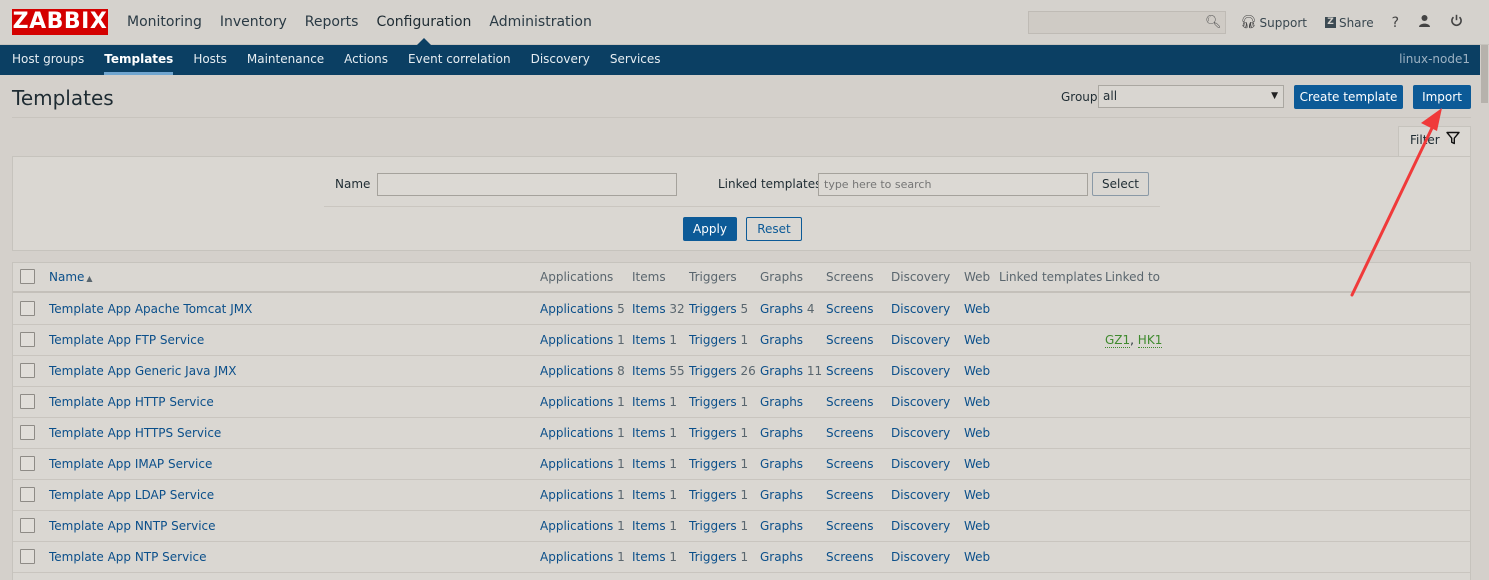 The height and width of the screenshot is (580, 1489). I want to click on select-all-checkbox, so click(27, 276).